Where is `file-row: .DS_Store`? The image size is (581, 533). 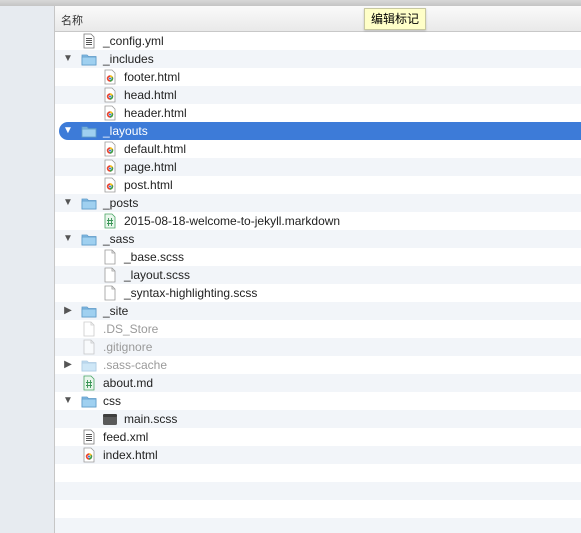
file-row: .DS_Store is located at coordinates (318, 329).